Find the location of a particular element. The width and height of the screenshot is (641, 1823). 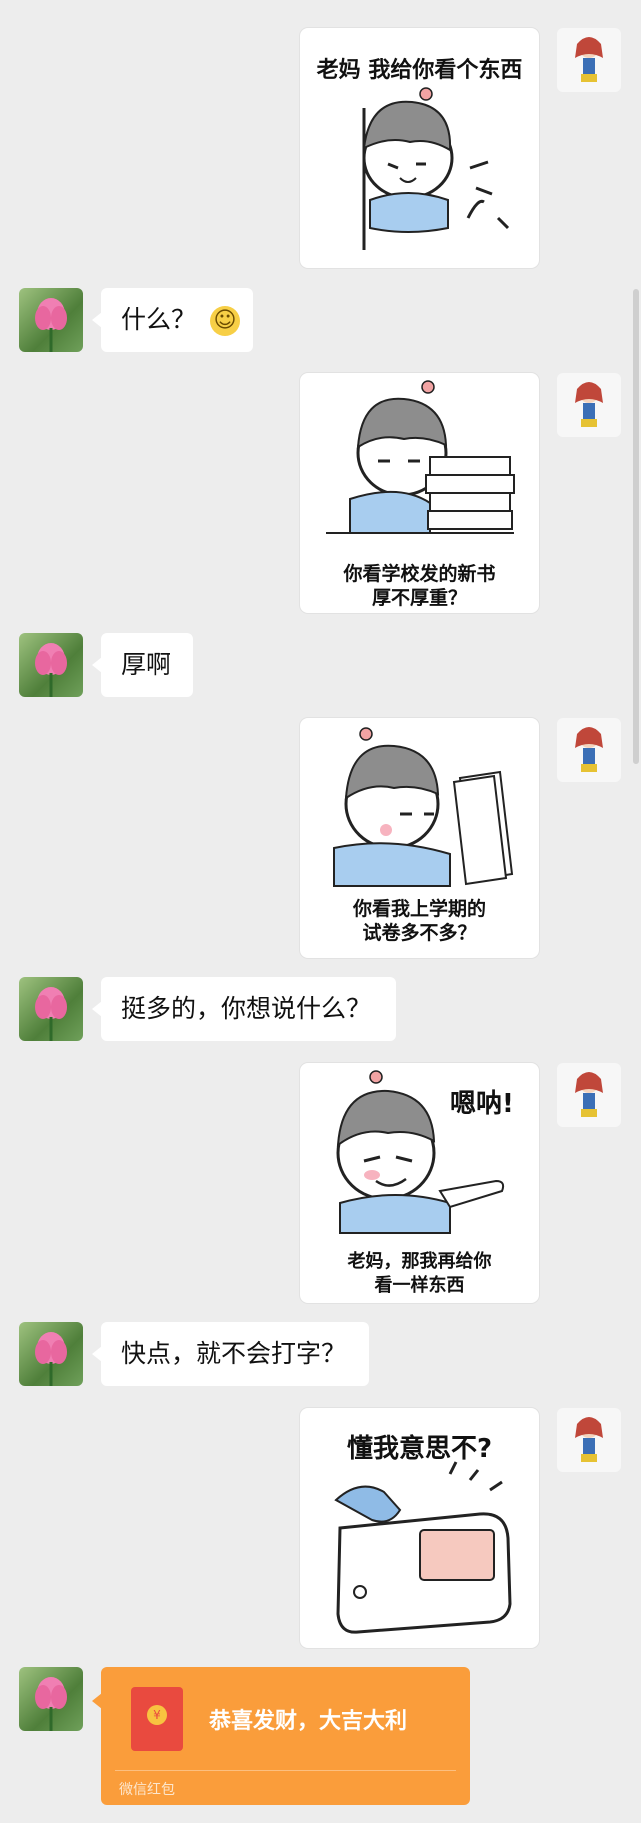

sticker-message: 老妈 我给你看个东西 is located at coordinates (419, 148).